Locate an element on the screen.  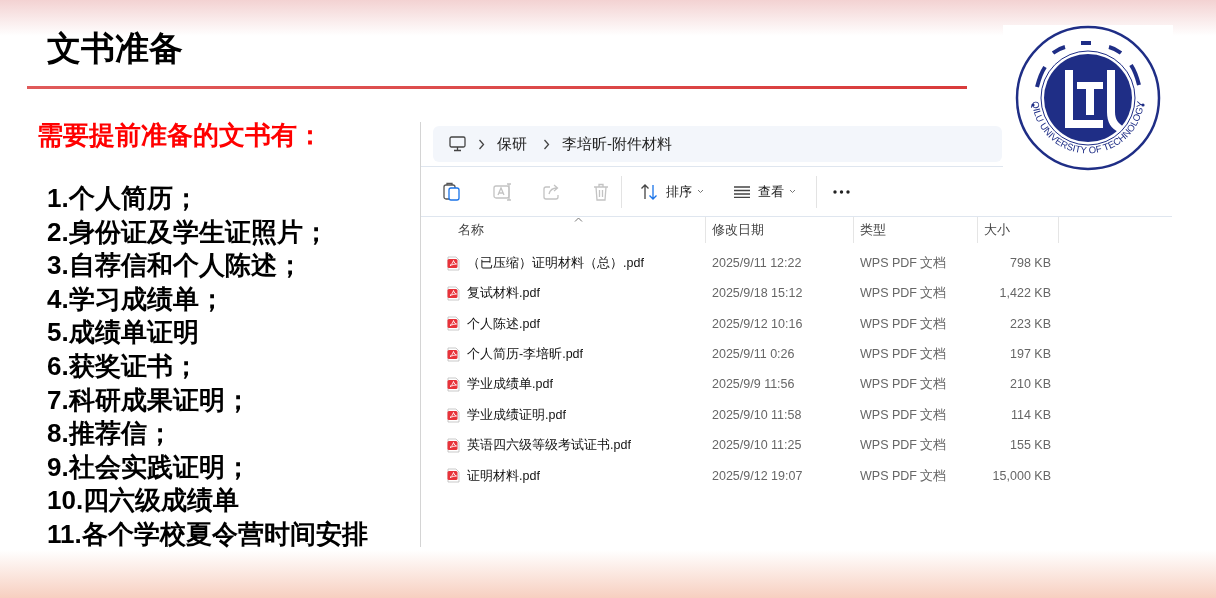
breadcrumb-item: 李培昕-附件材料 is located at coordinates (617, 144).